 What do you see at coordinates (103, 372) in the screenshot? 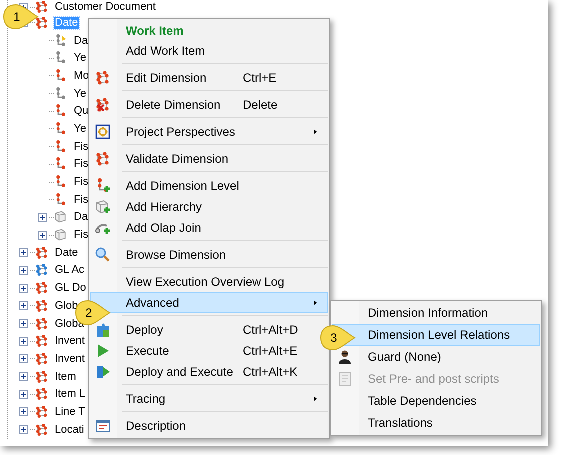
I see `deploy-execute-icon` at bounding box center [103, 372].